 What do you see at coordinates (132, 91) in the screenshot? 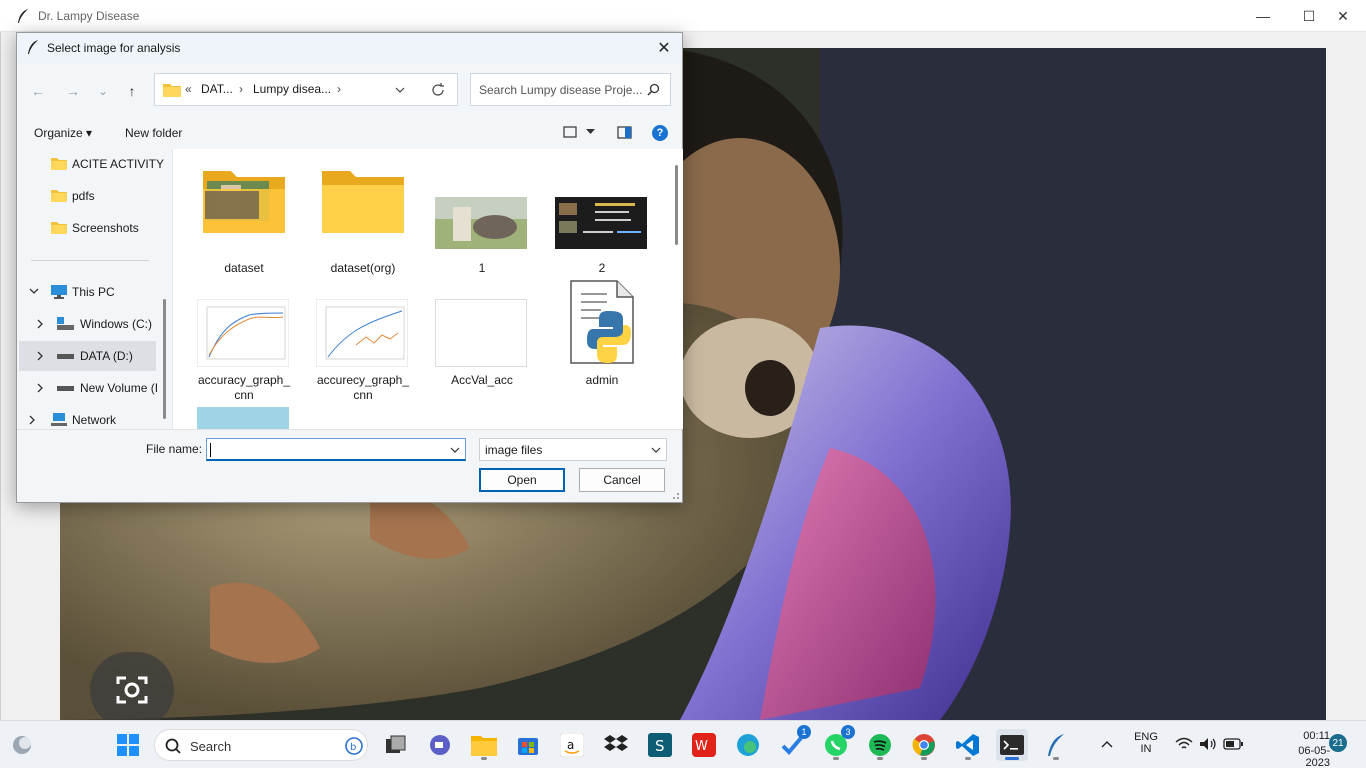
I see `up-button: ↑` at bounding box center [132, 91].